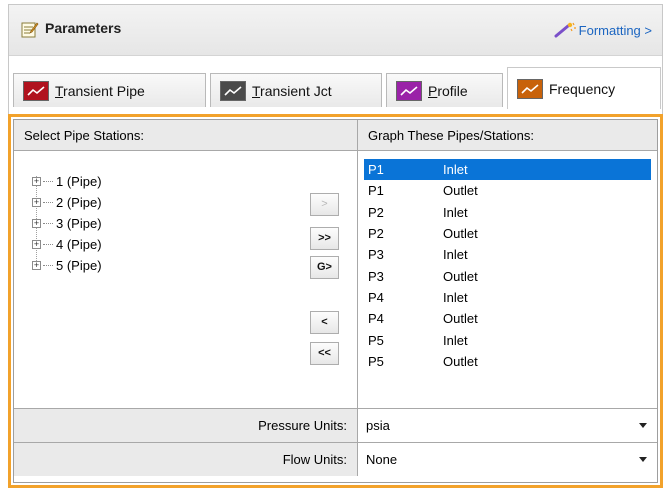 The image size is (671, 494). I want to click on graph-stations-heading: Graph These Pipes/Stations:, so click(507, 135).